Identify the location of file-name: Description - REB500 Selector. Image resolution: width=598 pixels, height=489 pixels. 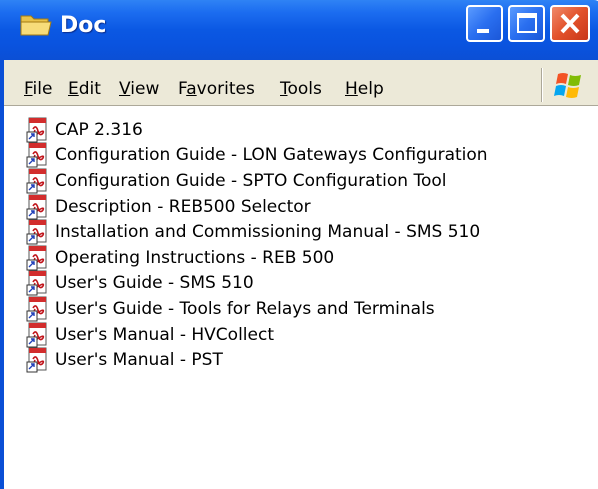
(183, 206).